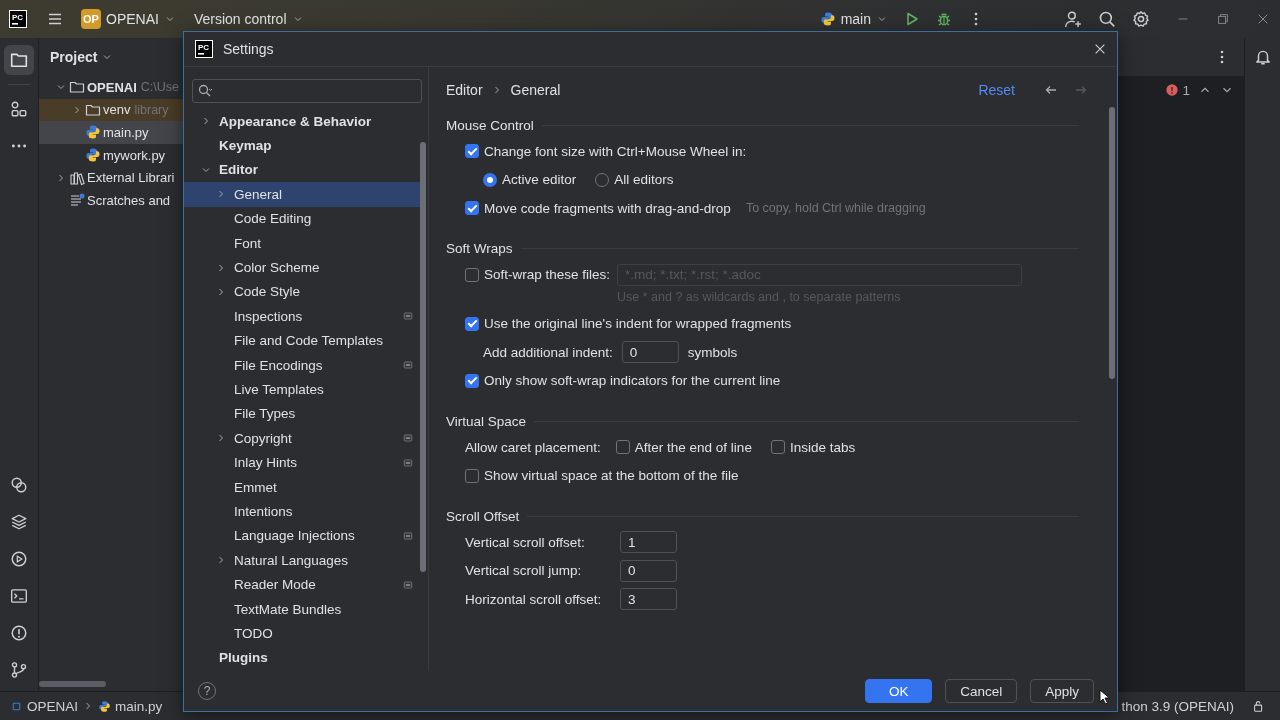 This screenshot has width=1280, height=720. Describe the element at coordinates (1104, 698) in the screenshot. I see `mouse-pointer-icon` at that location.